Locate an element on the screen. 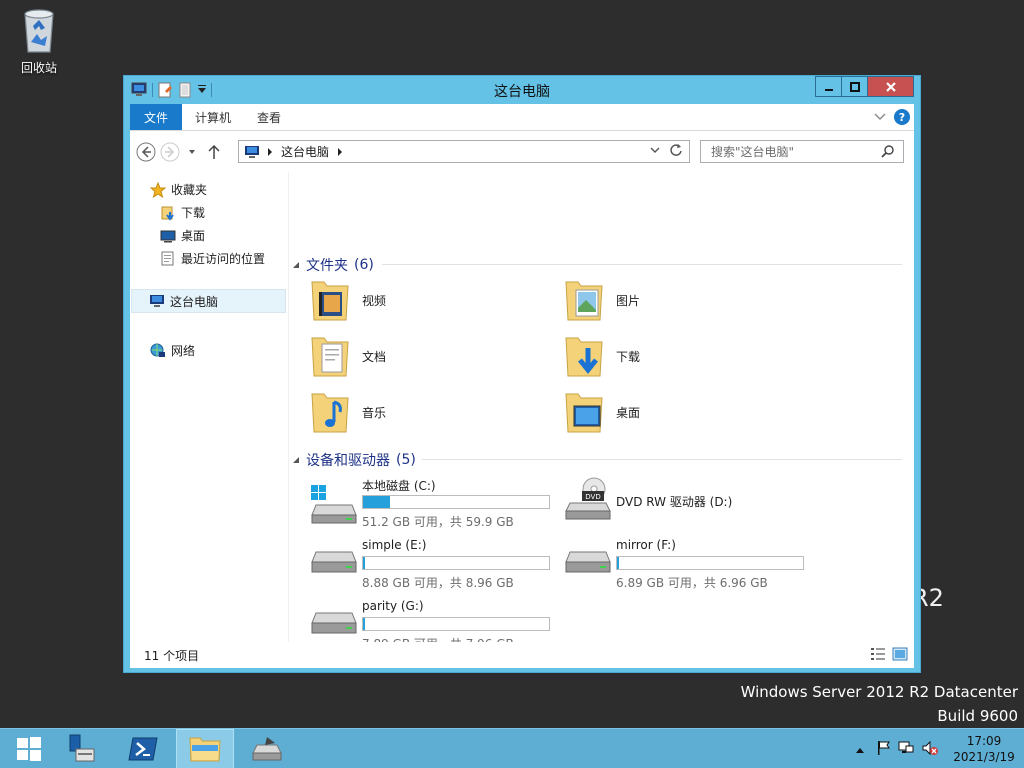 Image resolution: width=1024 pixels, height=768 pixels. drive-item-f: mirror (F:) 6.89 GB 可用，共 6.96 GB is located at coordinates (689, 566).